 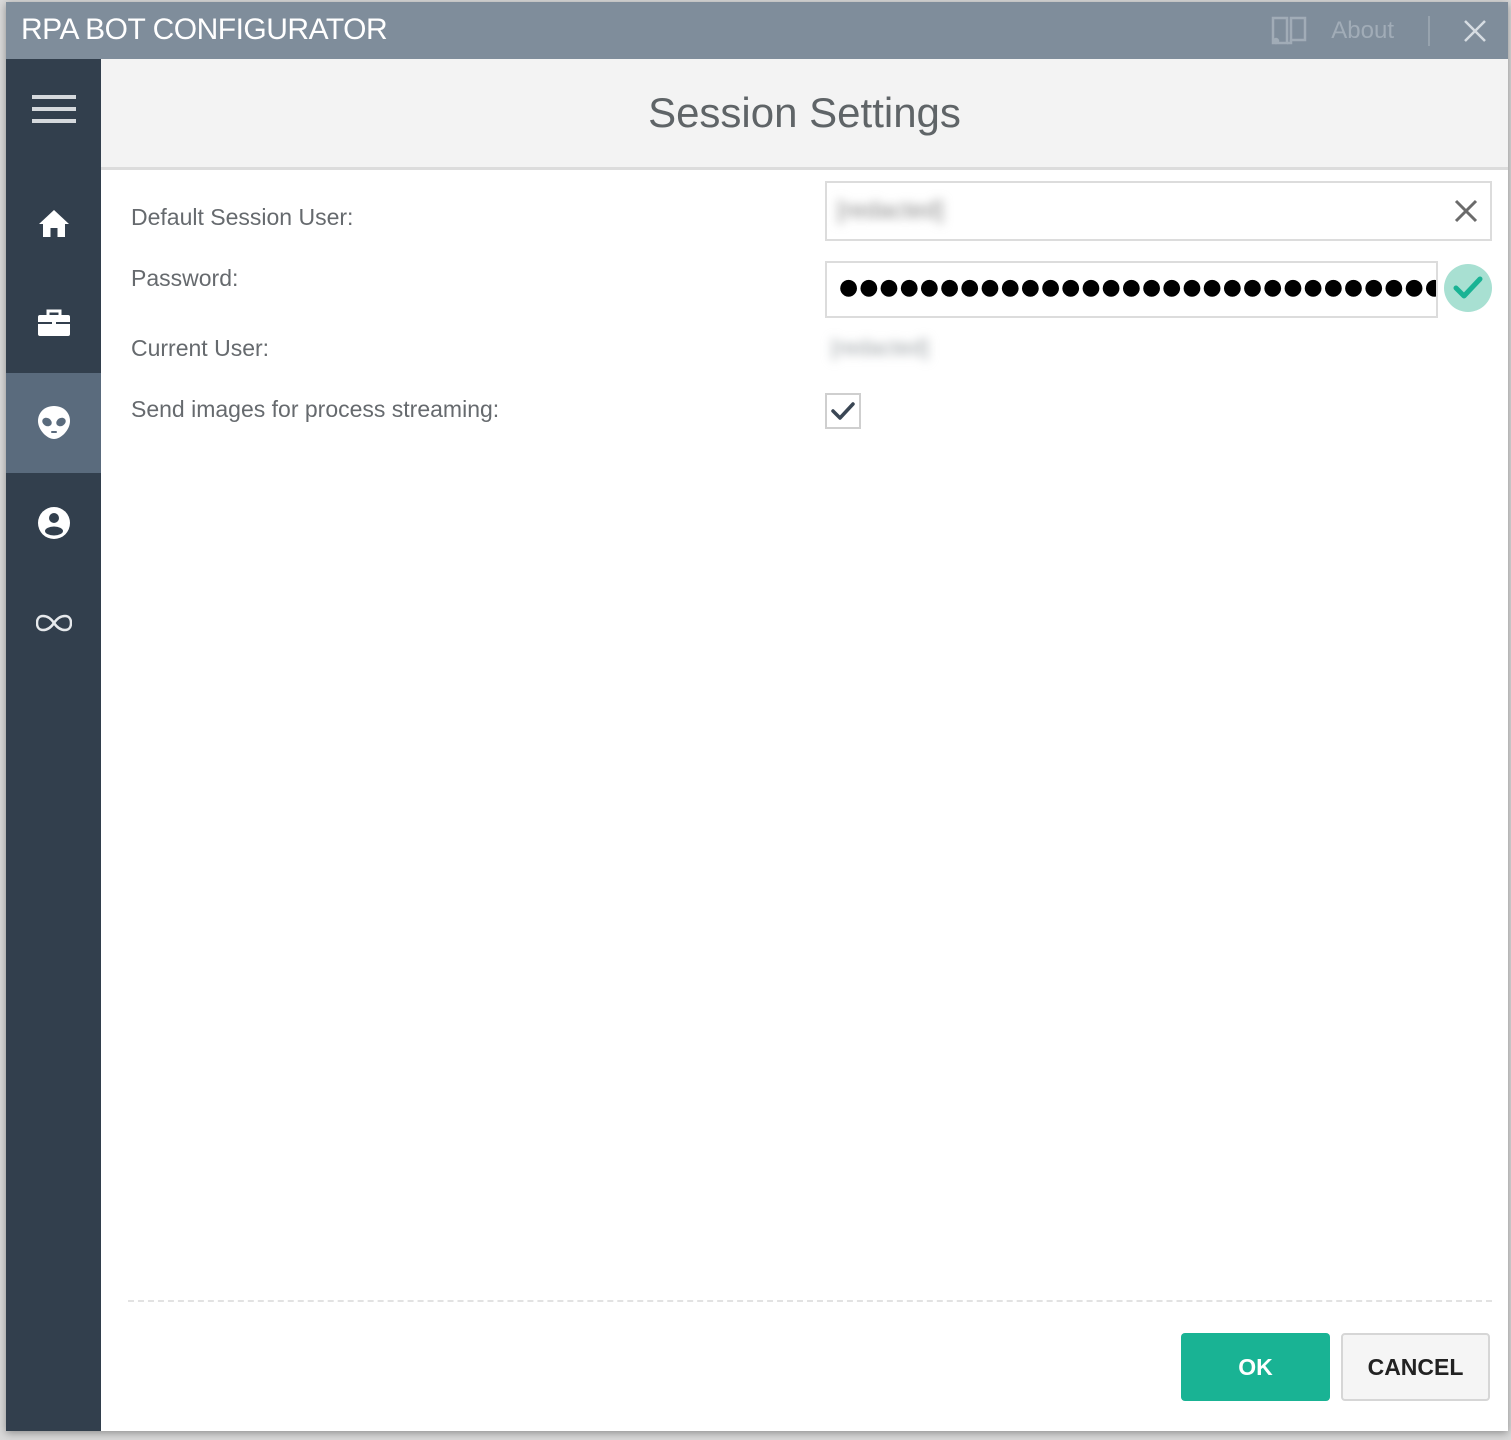 I want to click on about-button: About, so click(x=1331, y=31).